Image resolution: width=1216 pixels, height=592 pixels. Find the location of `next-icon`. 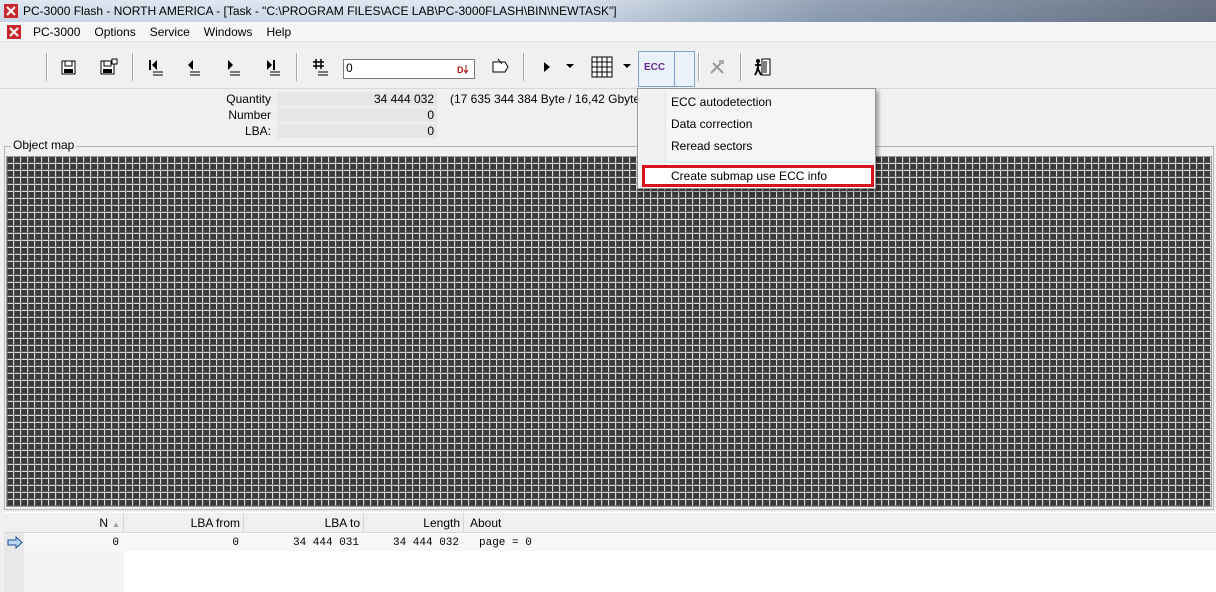

next-icon is located at coordinates (232, 67).